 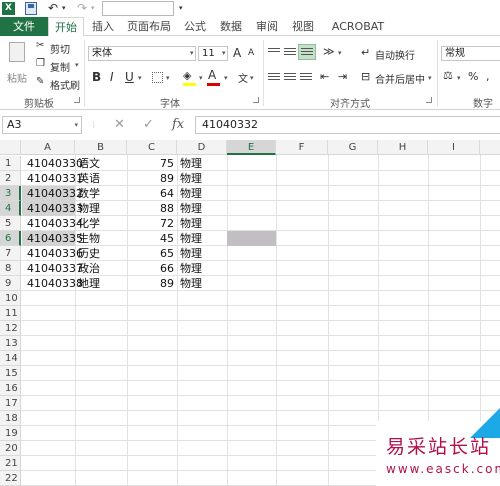 What do you see at coordinates (400, 78) in the screenshot?
I see `merge-center-button: 合并后居中` at bounding box center [400, 78].